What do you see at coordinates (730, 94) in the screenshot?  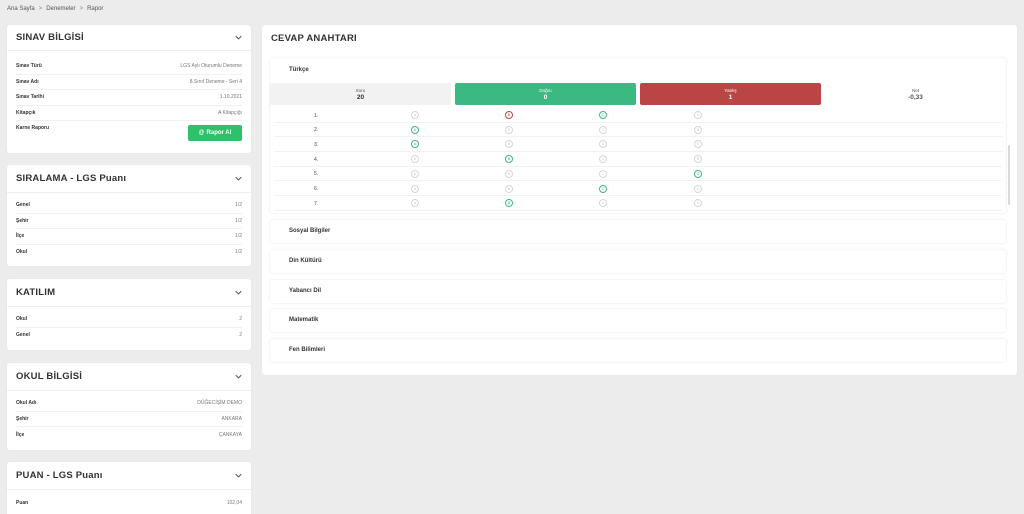 I see `stat-wrong: Yanlış 1` at bounding box center [730, 94].